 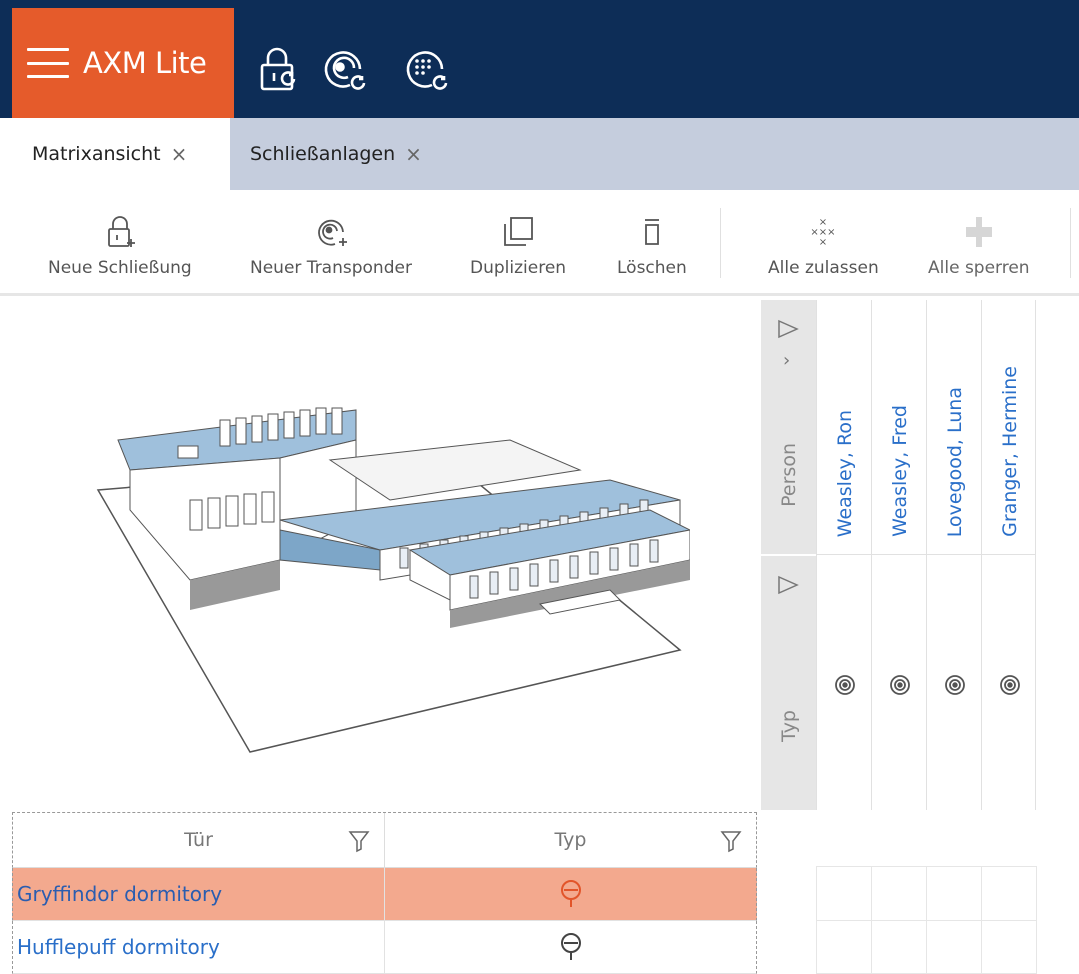 I want to click on allow-all-button: × ××× × Alle zulassen, so click(x=823, y=246).